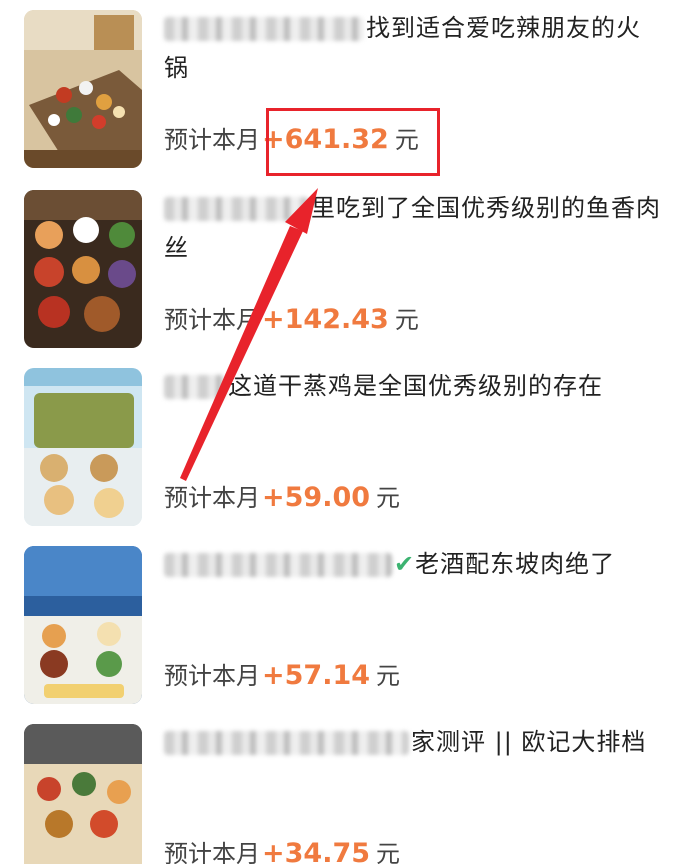 This screenshot has width=683, height=864. Describe the element at coordinates (325, 319) in the screenshot. I see `earnings-amount: +142.43` at that location.